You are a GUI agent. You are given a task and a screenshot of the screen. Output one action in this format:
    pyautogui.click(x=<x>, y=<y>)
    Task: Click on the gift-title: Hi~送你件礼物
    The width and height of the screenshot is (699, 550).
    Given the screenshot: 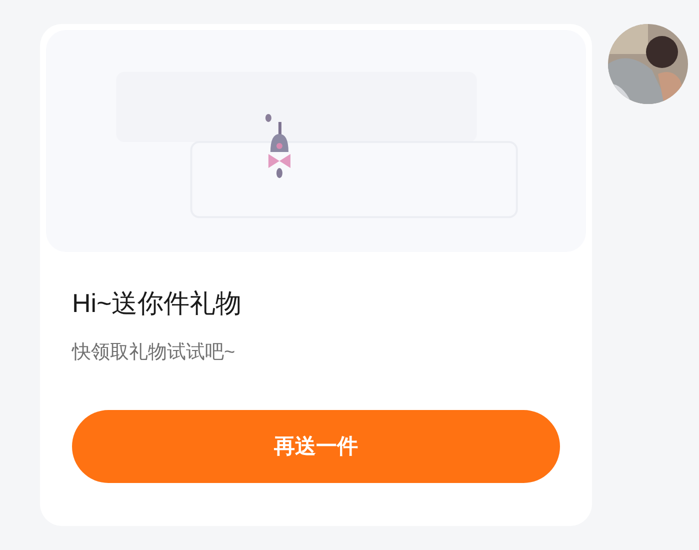 What is the action you would take?
    pyautogui.click(x=157, y=303)
    